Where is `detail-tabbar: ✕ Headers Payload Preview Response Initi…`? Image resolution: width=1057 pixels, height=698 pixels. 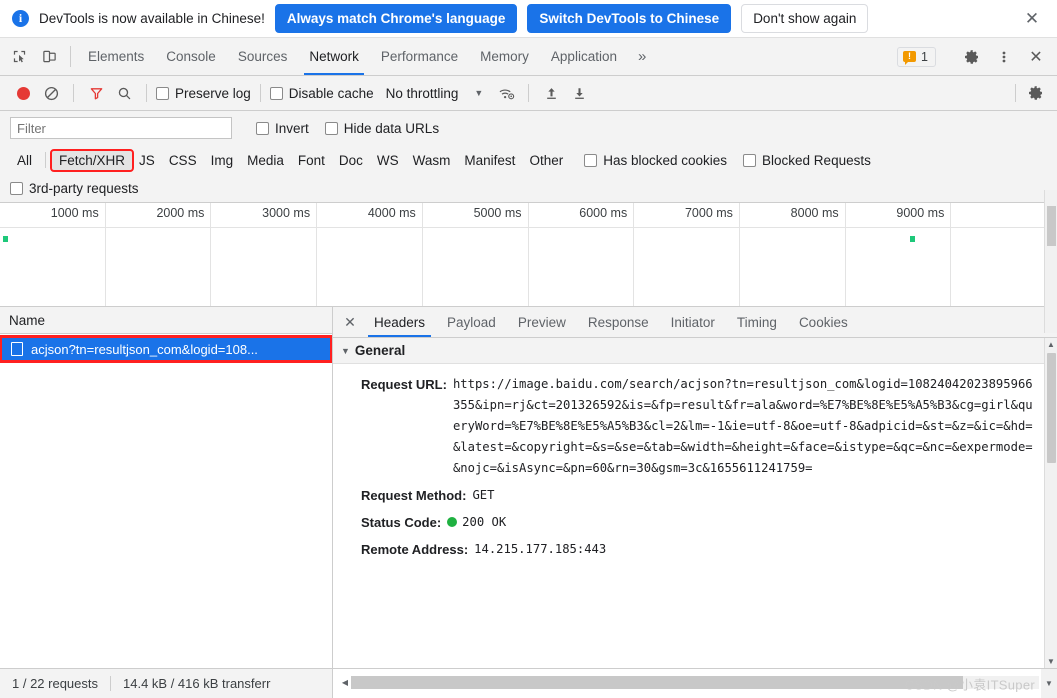
detail-tabbar: ✕ Headers Payload Preview Response Initi… is located at coordinates (695, 322).